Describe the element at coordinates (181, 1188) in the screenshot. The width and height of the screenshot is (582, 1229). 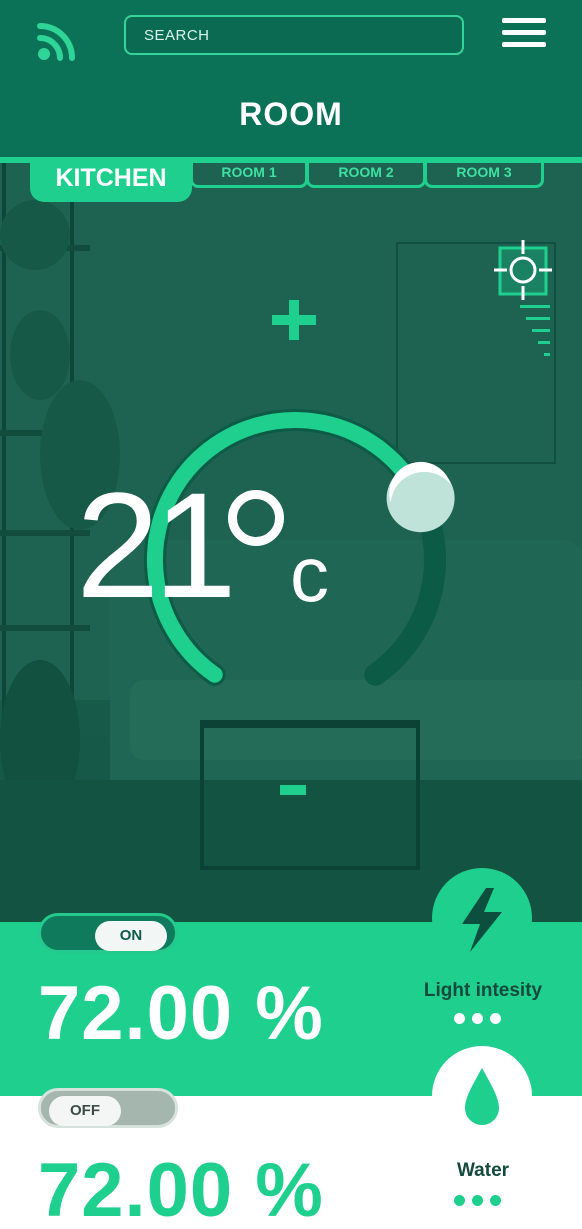
I see `water-value: 72.00 %` at that location.